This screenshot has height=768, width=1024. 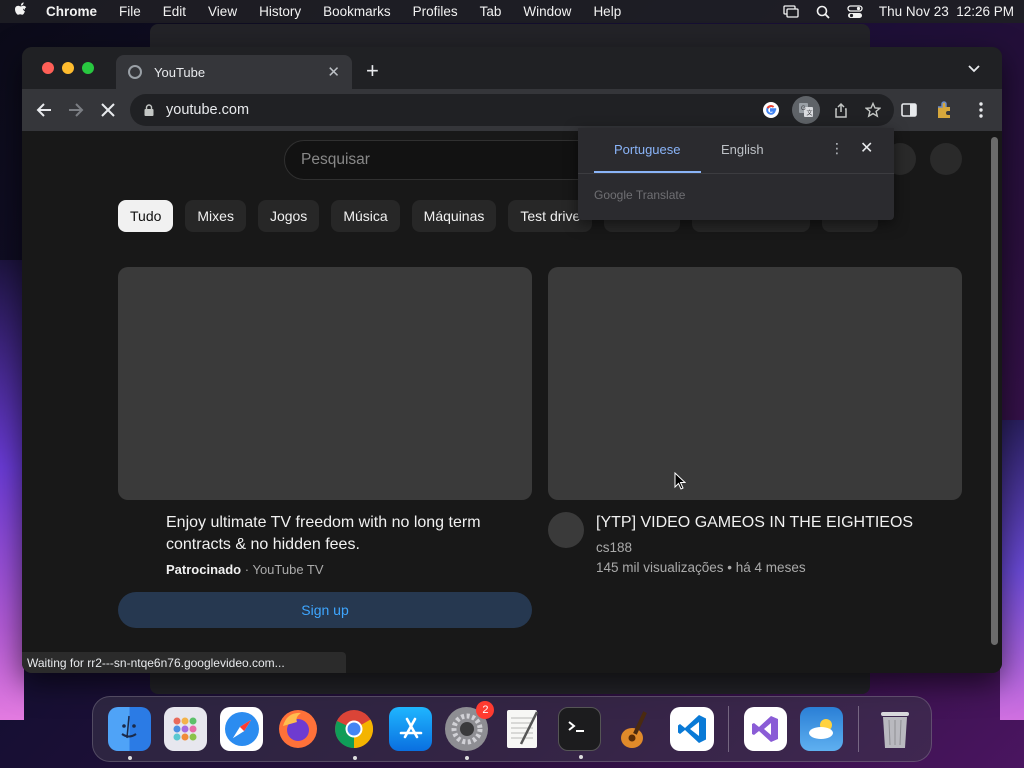 What do you see at coordinates (776, 523) in the screenshot?
I see `video-title: [YTP] VIDEO GAMEOS IN THE EIGHTIEOS` at bounding box center [776, 523].